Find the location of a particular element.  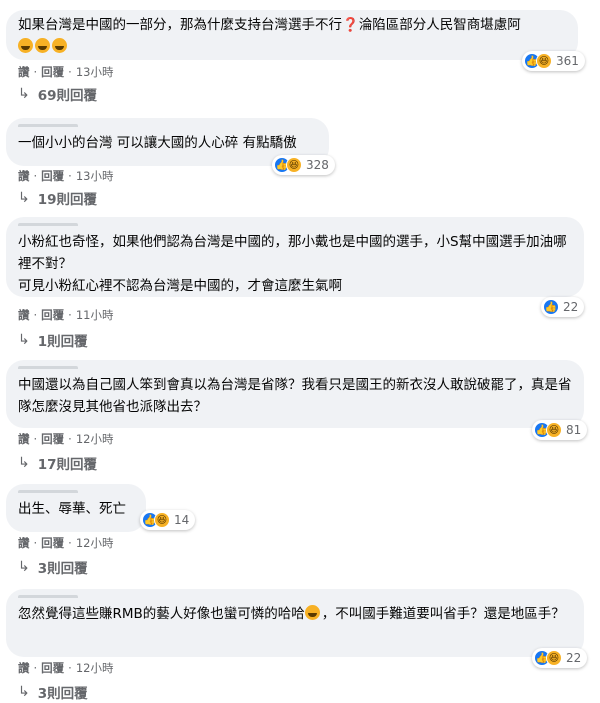

comment-meta: 讚 · 回覆 · 11小時 is located at coordinates (66, 315).